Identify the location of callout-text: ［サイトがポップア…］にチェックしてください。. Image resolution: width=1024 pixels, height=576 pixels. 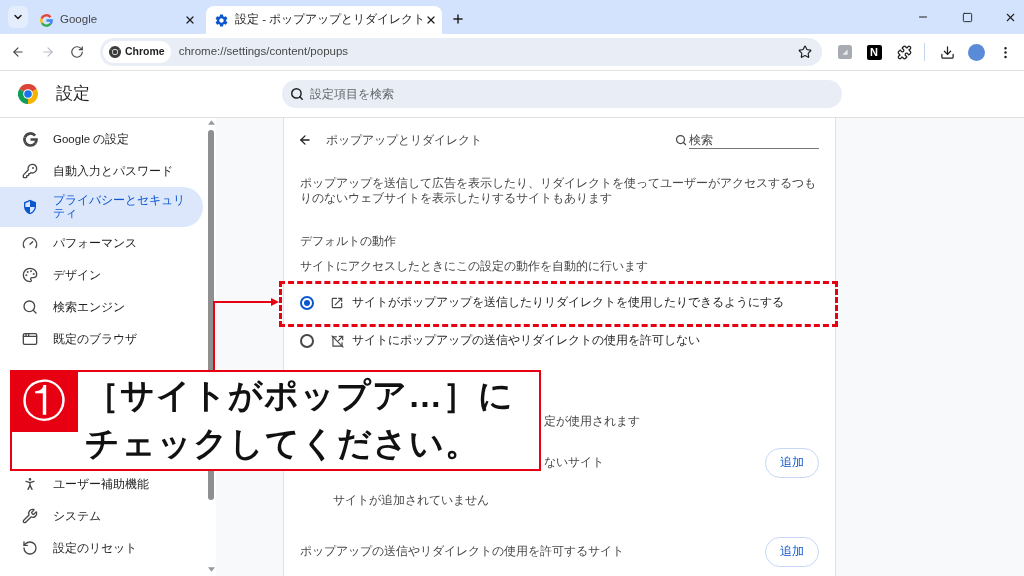
(300, 419).